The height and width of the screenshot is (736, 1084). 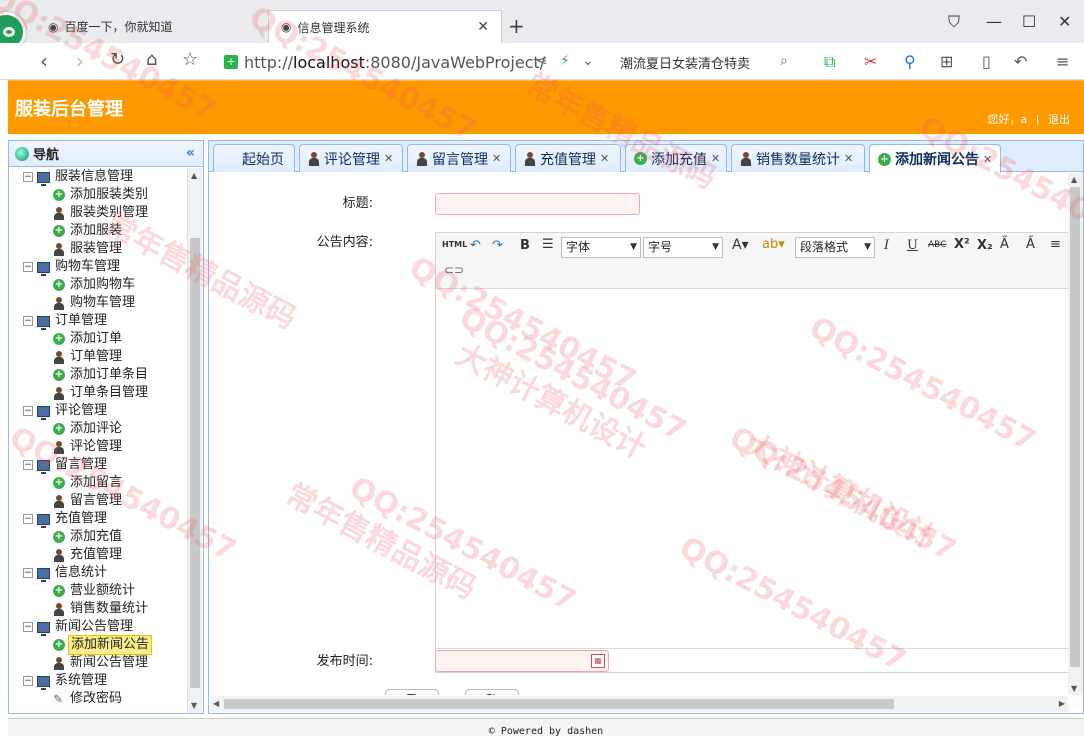 I want to click on redo-icon: ↷, so click(x=497, y=245).